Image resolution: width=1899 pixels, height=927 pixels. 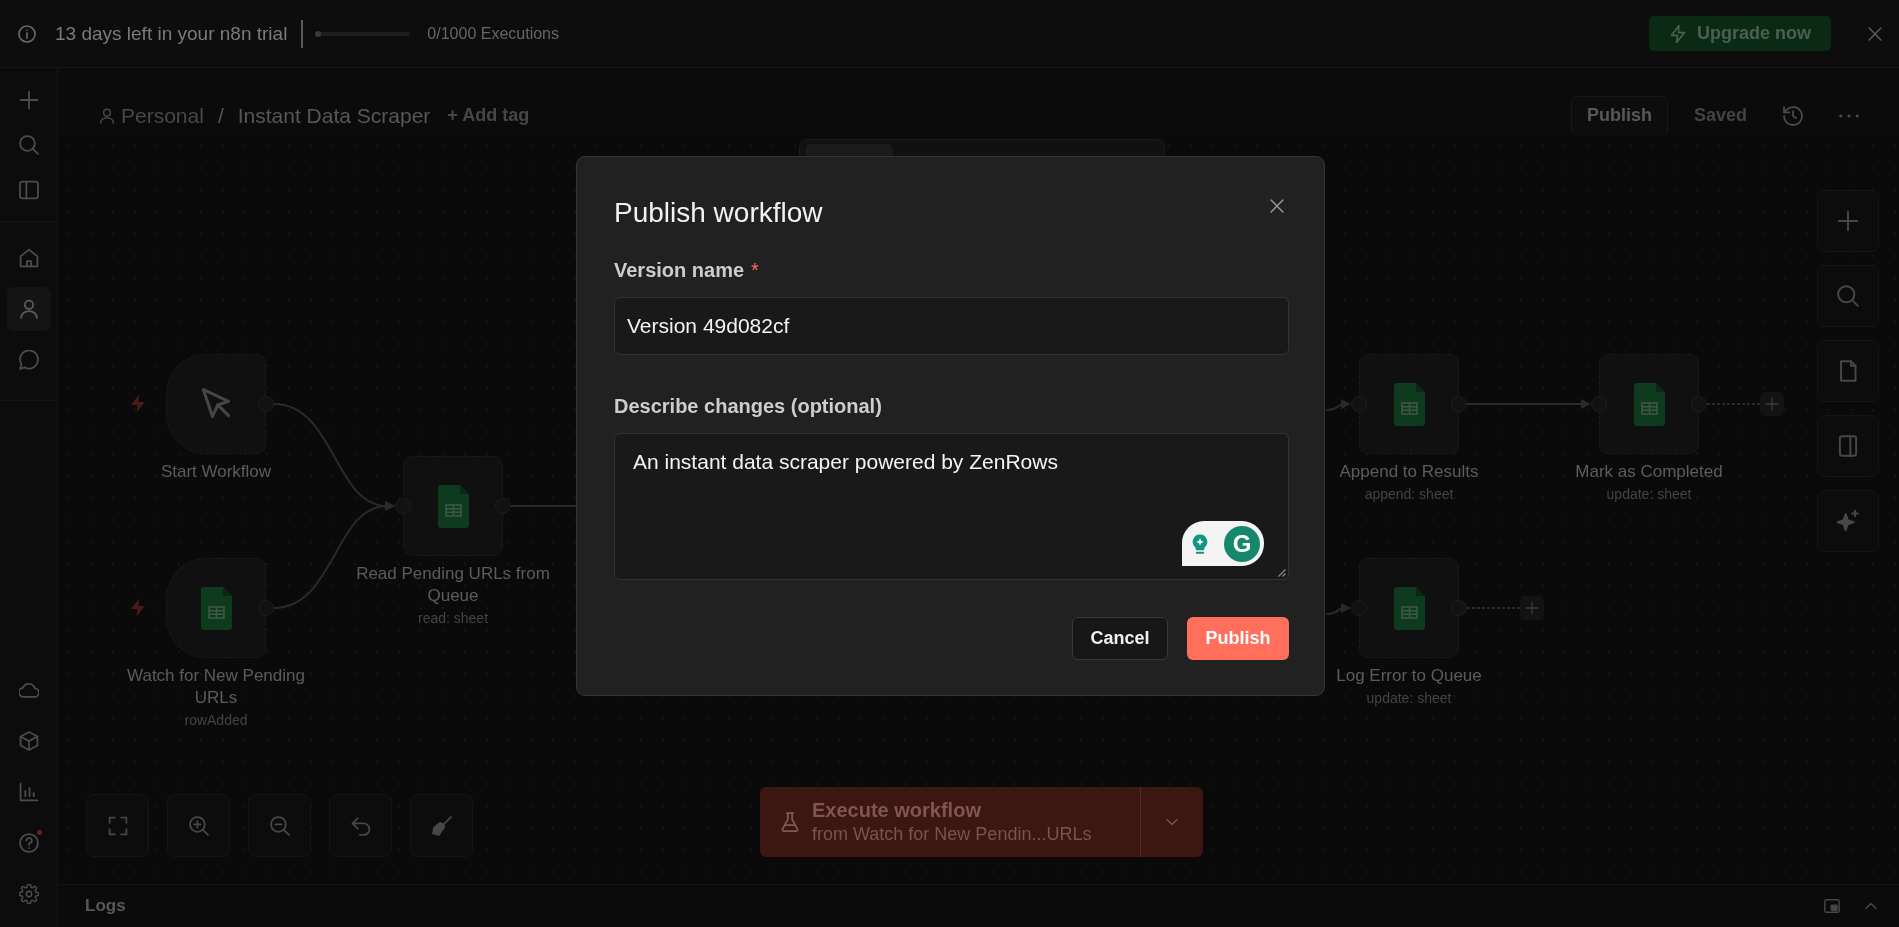 What do you see at coordinates (28, 843) in the screenshot?
I see `help-icon` at bounding box center [28, 843].